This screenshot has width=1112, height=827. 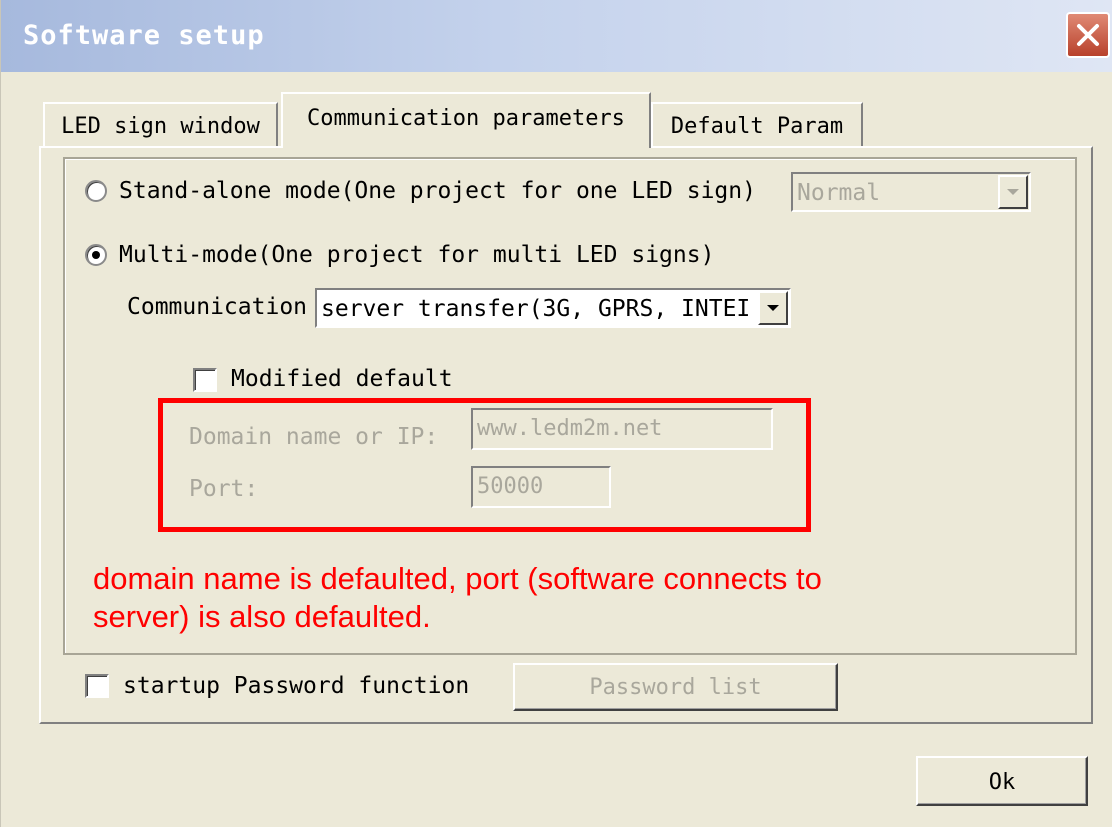 I want to click on communication-label: Communication, so click(x=217, y=307).